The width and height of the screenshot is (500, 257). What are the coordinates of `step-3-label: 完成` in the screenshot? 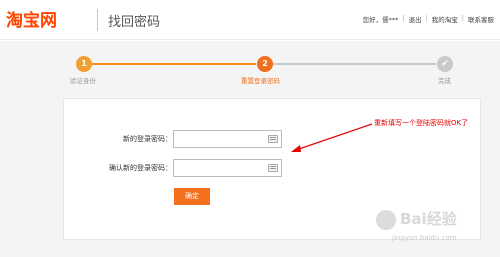 It's located at (444, 81).